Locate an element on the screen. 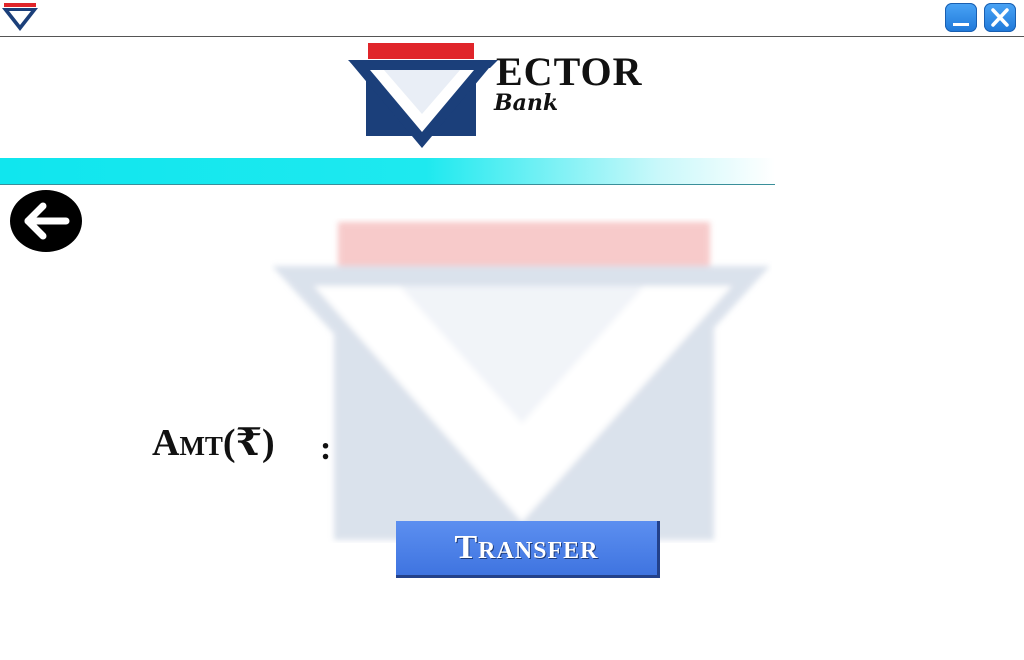 The width and height of the screenshot is (1024, 660). amount-colon: : is located at coordinates (326, 448).